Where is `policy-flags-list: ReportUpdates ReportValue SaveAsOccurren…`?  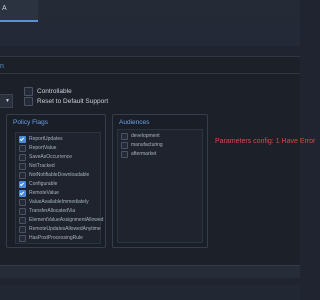
policy-flags-list: ReportUpdates ReportValue SaveAsOccurren… is located at coordinates (59, 188).